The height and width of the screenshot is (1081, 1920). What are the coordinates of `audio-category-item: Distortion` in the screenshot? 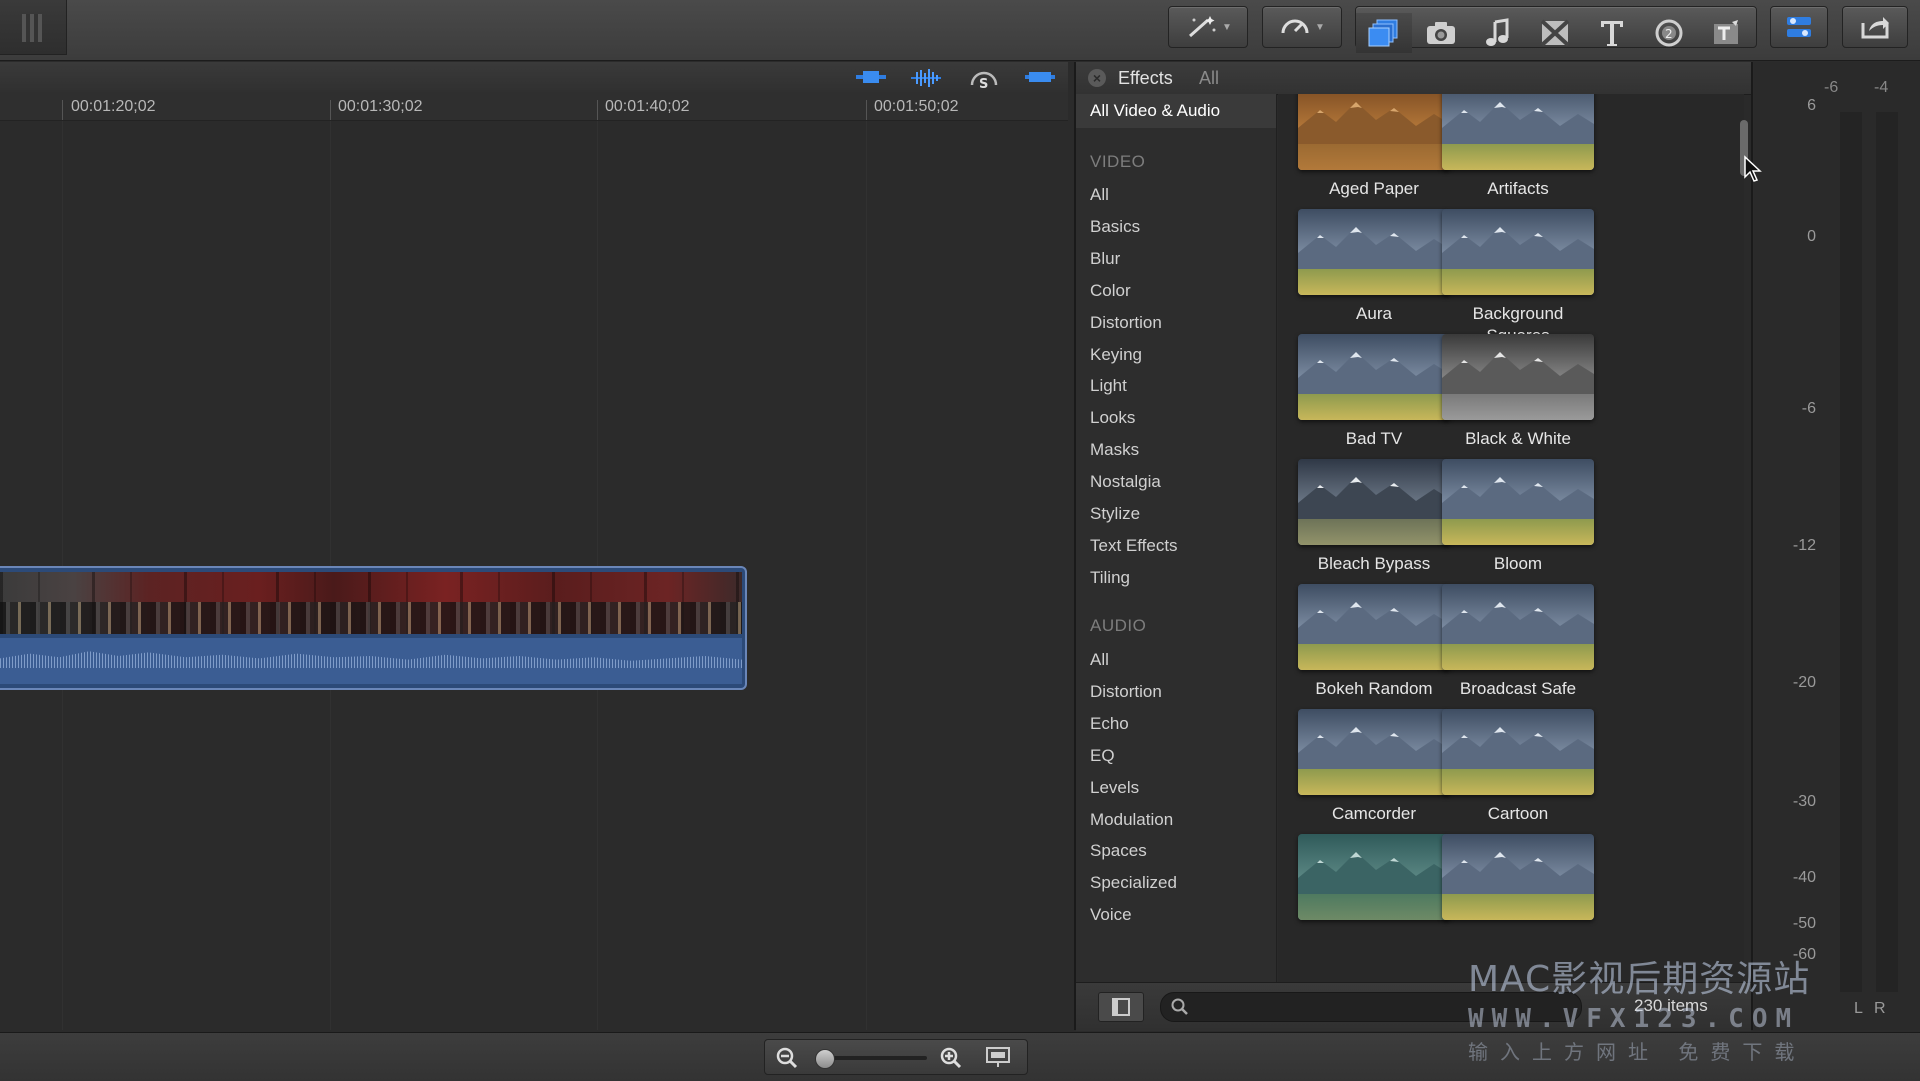 It's located at (1126, 692).